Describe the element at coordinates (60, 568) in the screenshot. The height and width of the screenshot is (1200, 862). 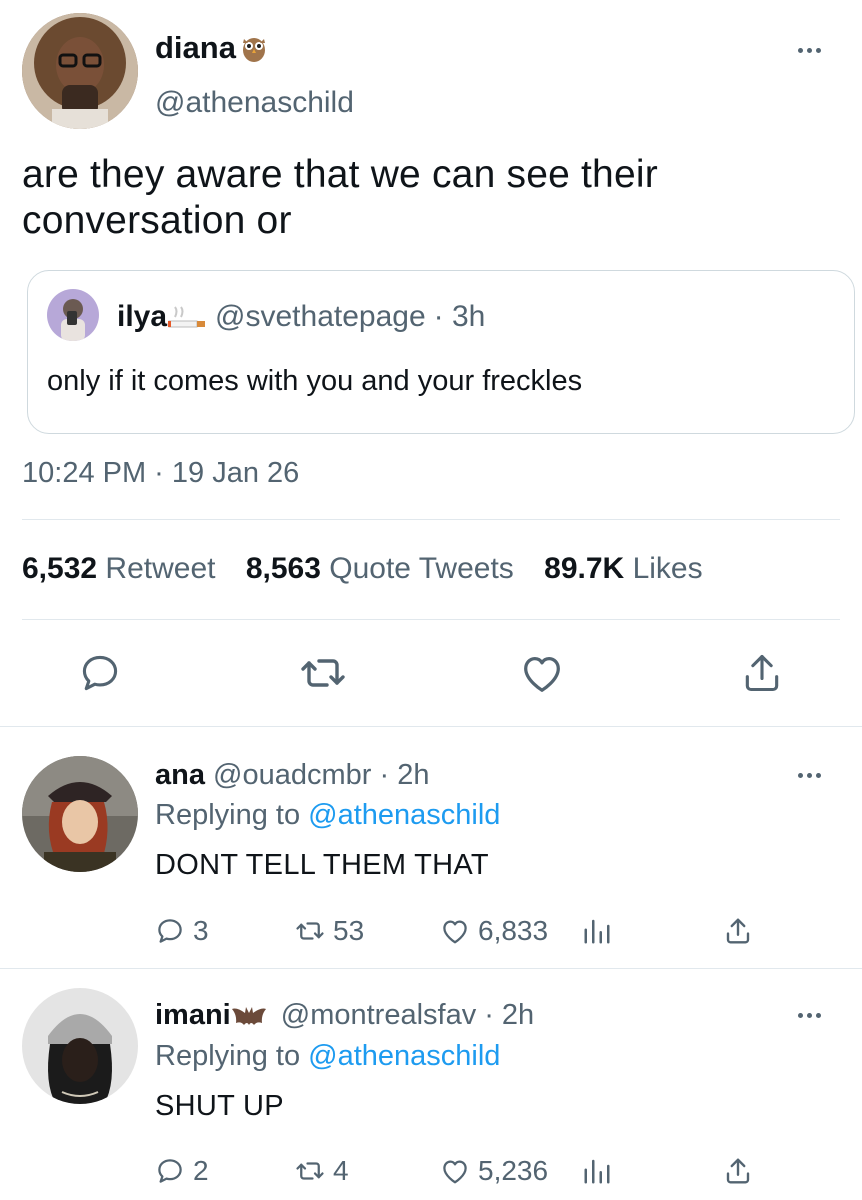
I see `retweets-count: 6,532` at that location.